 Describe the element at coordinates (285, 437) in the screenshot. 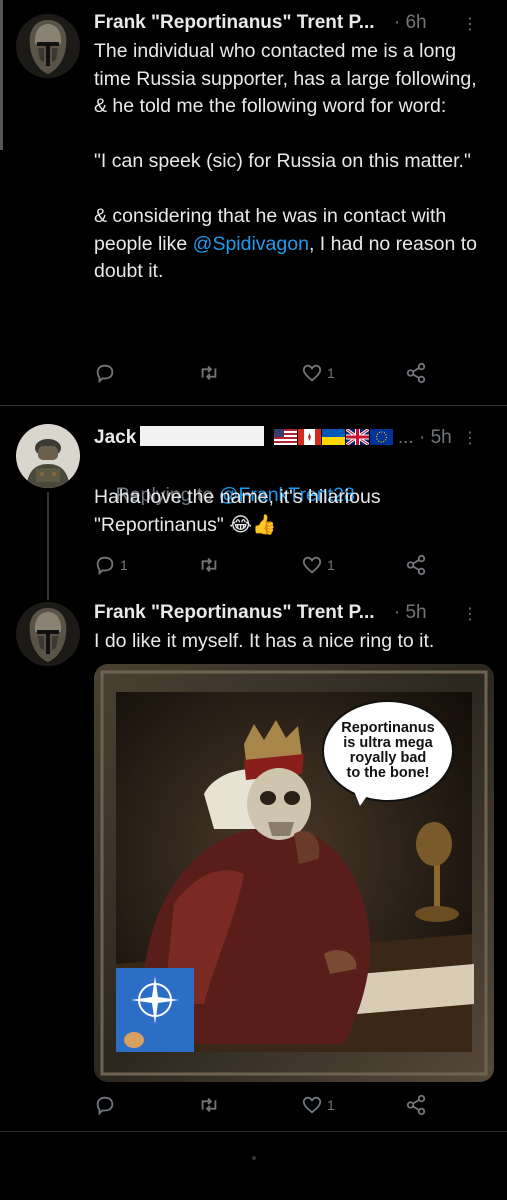

I see `flag-usa` at that location.